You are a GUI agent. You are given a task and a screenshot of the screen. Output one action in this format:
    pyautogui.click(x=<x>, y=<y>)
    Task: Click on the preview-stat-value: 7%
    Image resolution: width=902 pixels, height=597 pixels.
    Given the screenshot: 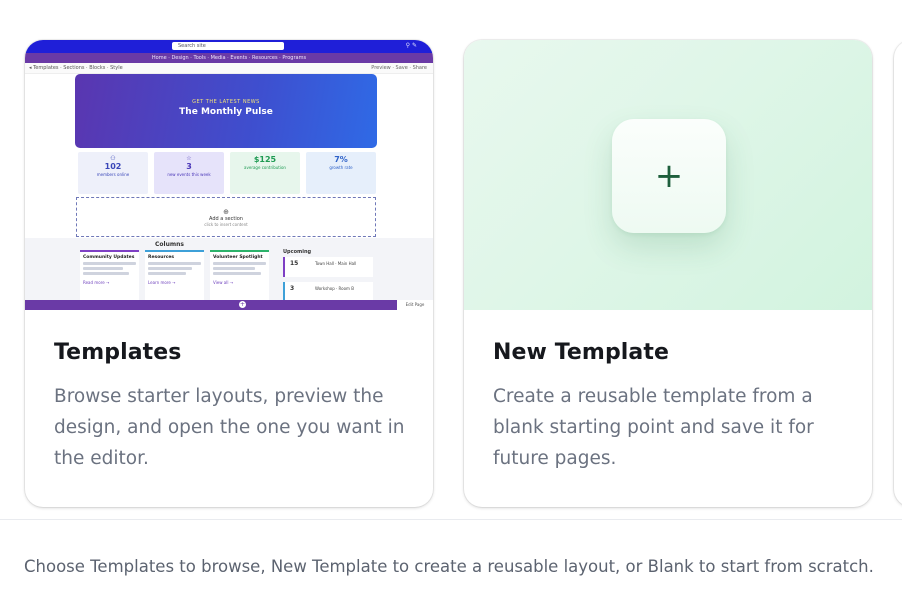 What is the action you would take?
    pyautogui.click(x=341, y=159)
    